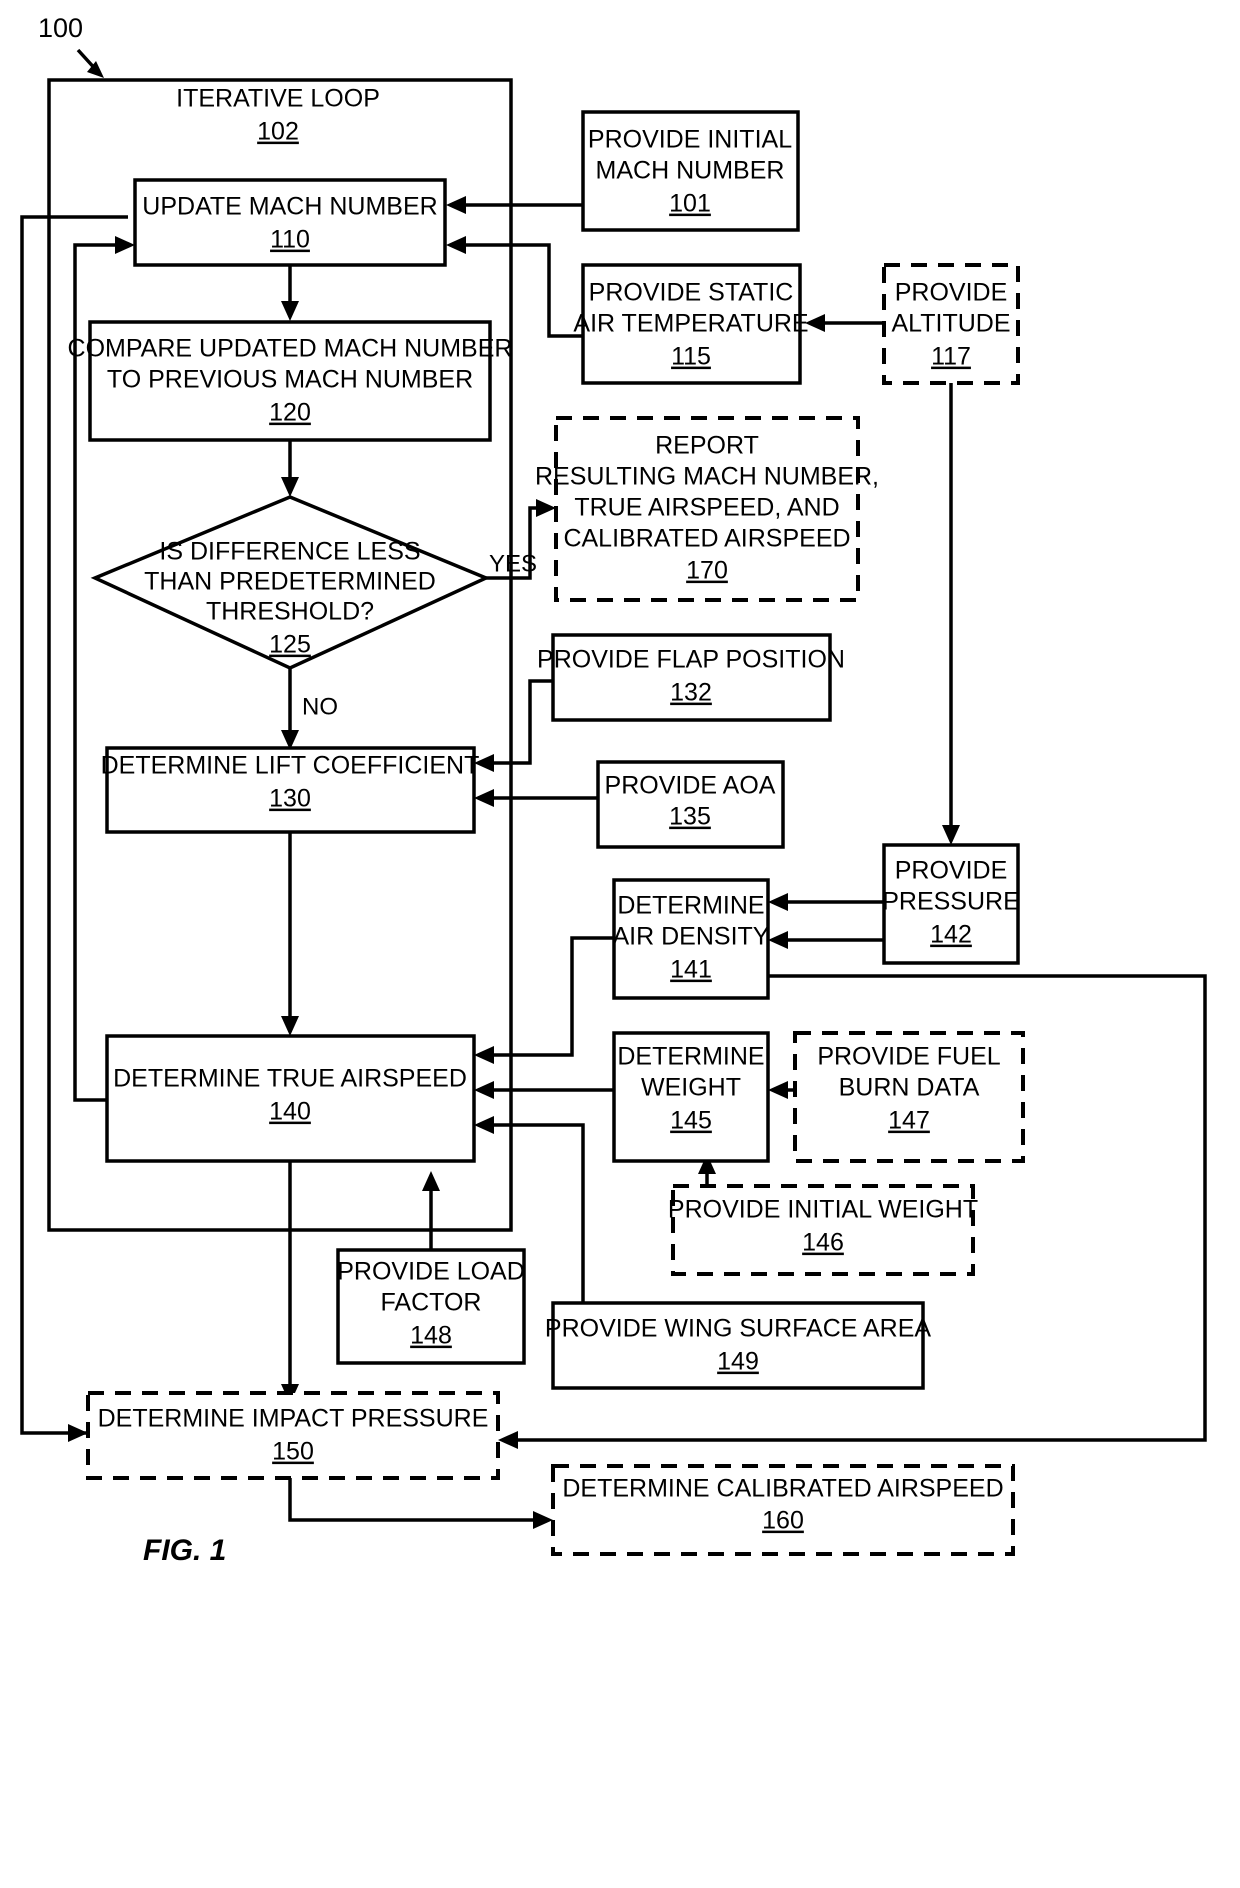 This screenshot has height=1888, width=1240. Describe the element at coordinates (184, 1550) in the screenshot. I see `figure-label: FIG. 1` at that location.